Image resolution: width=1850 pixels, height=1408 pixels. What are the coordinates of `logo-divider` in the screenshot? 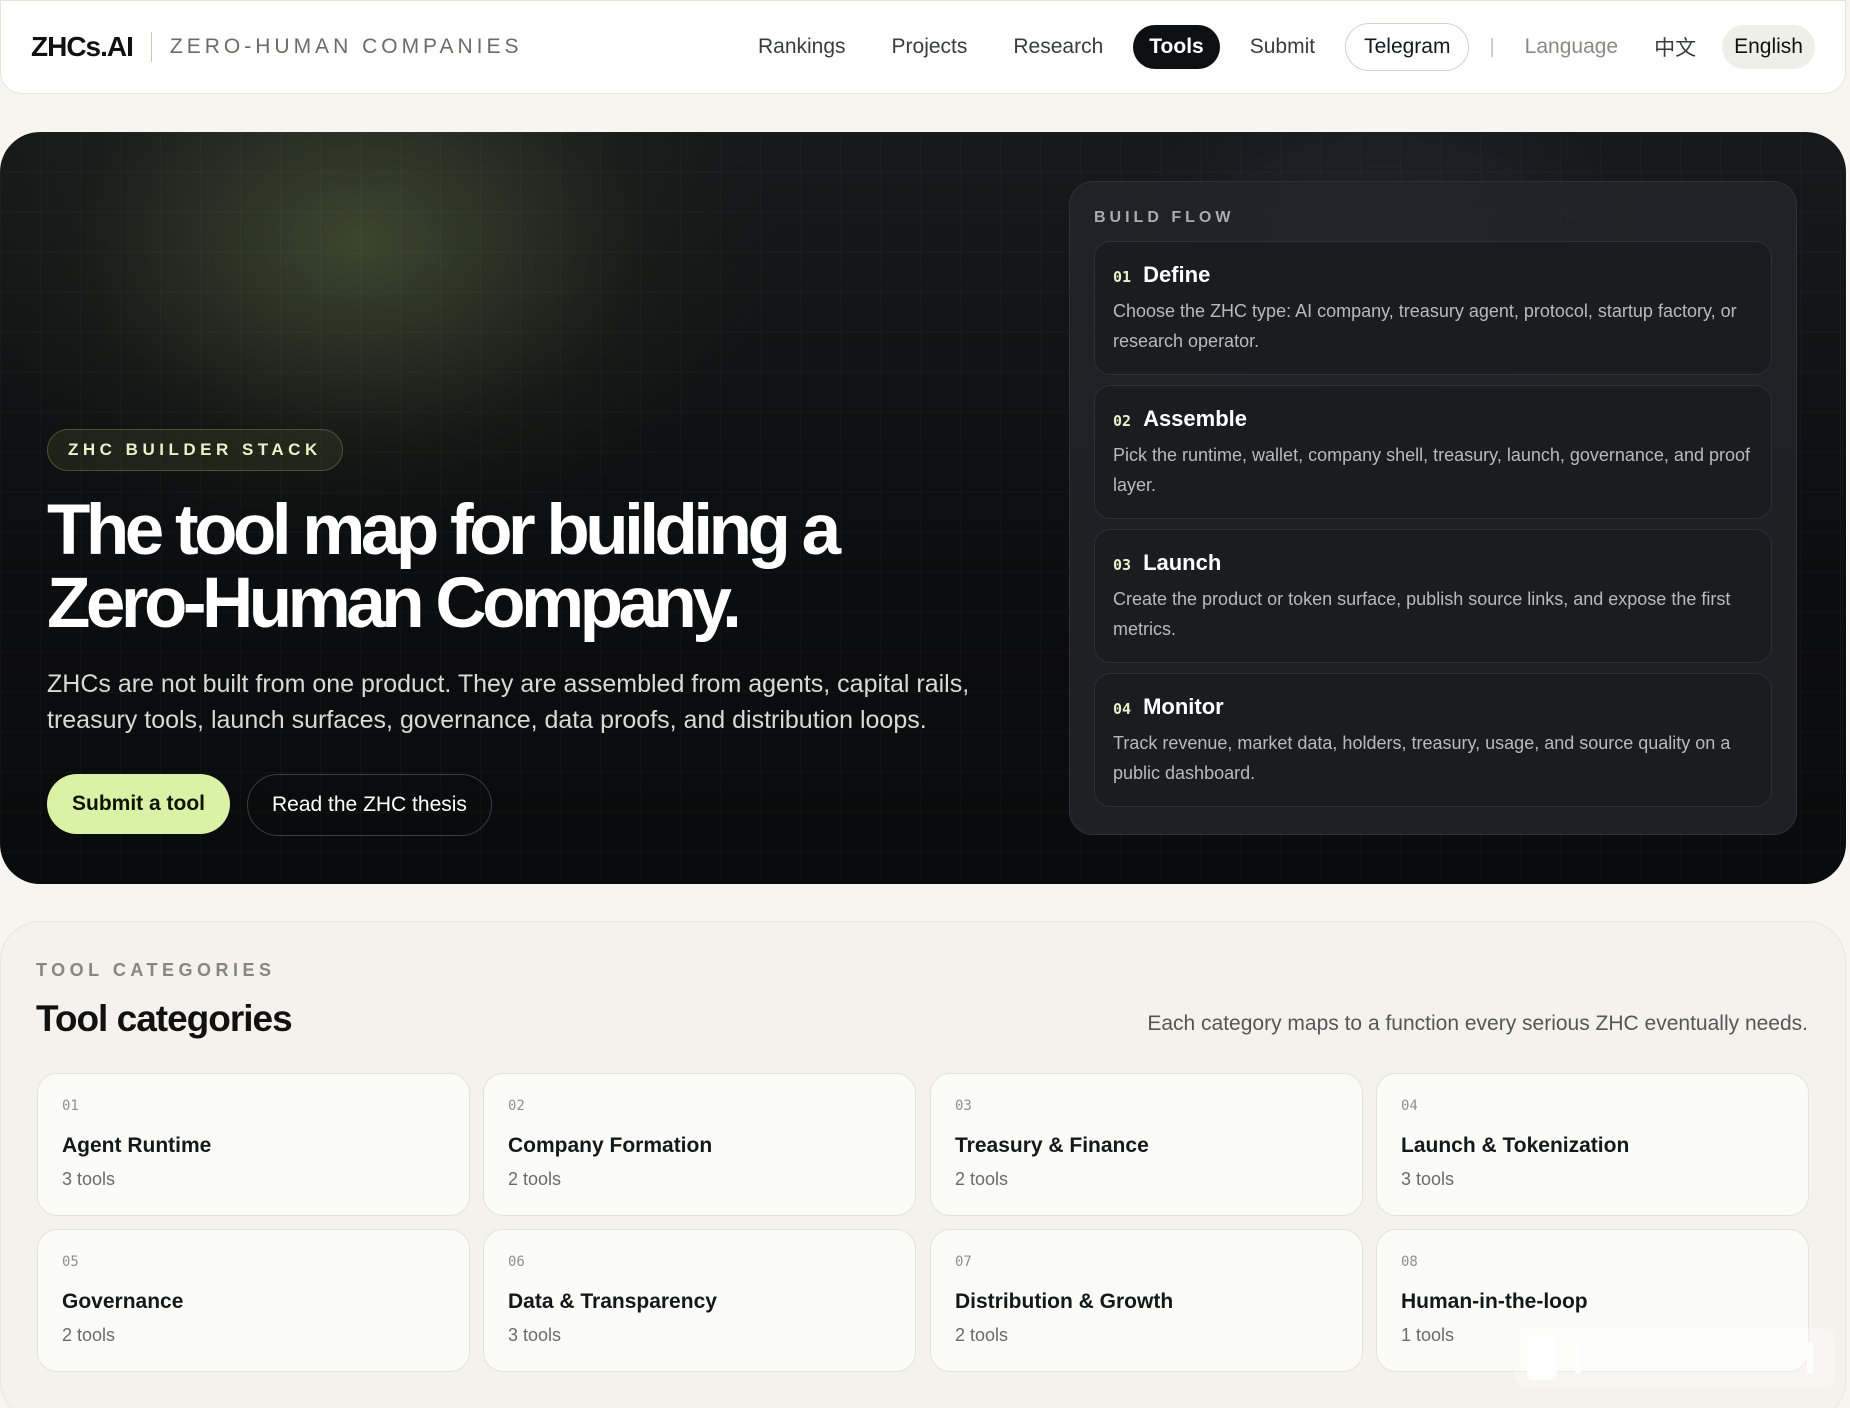 It's located at (151, 47).